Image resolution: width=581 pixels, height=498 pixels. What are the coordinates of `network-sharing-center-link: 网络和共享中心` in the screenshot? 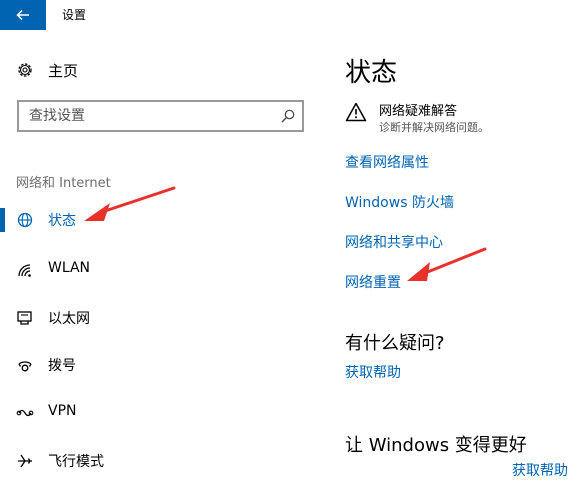 It's located at (394, 242).